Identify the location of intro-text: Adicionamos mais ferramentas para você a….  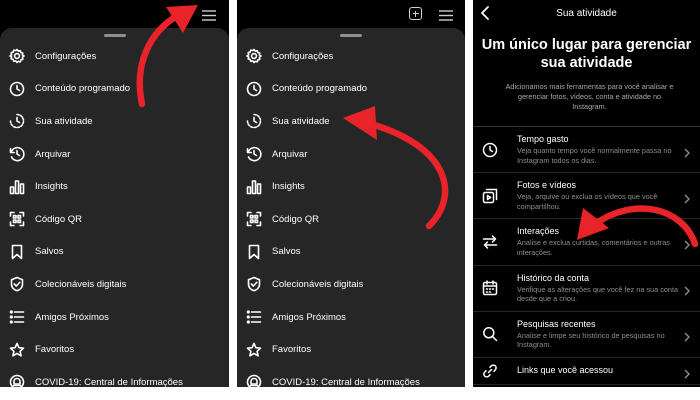
(589, 96).